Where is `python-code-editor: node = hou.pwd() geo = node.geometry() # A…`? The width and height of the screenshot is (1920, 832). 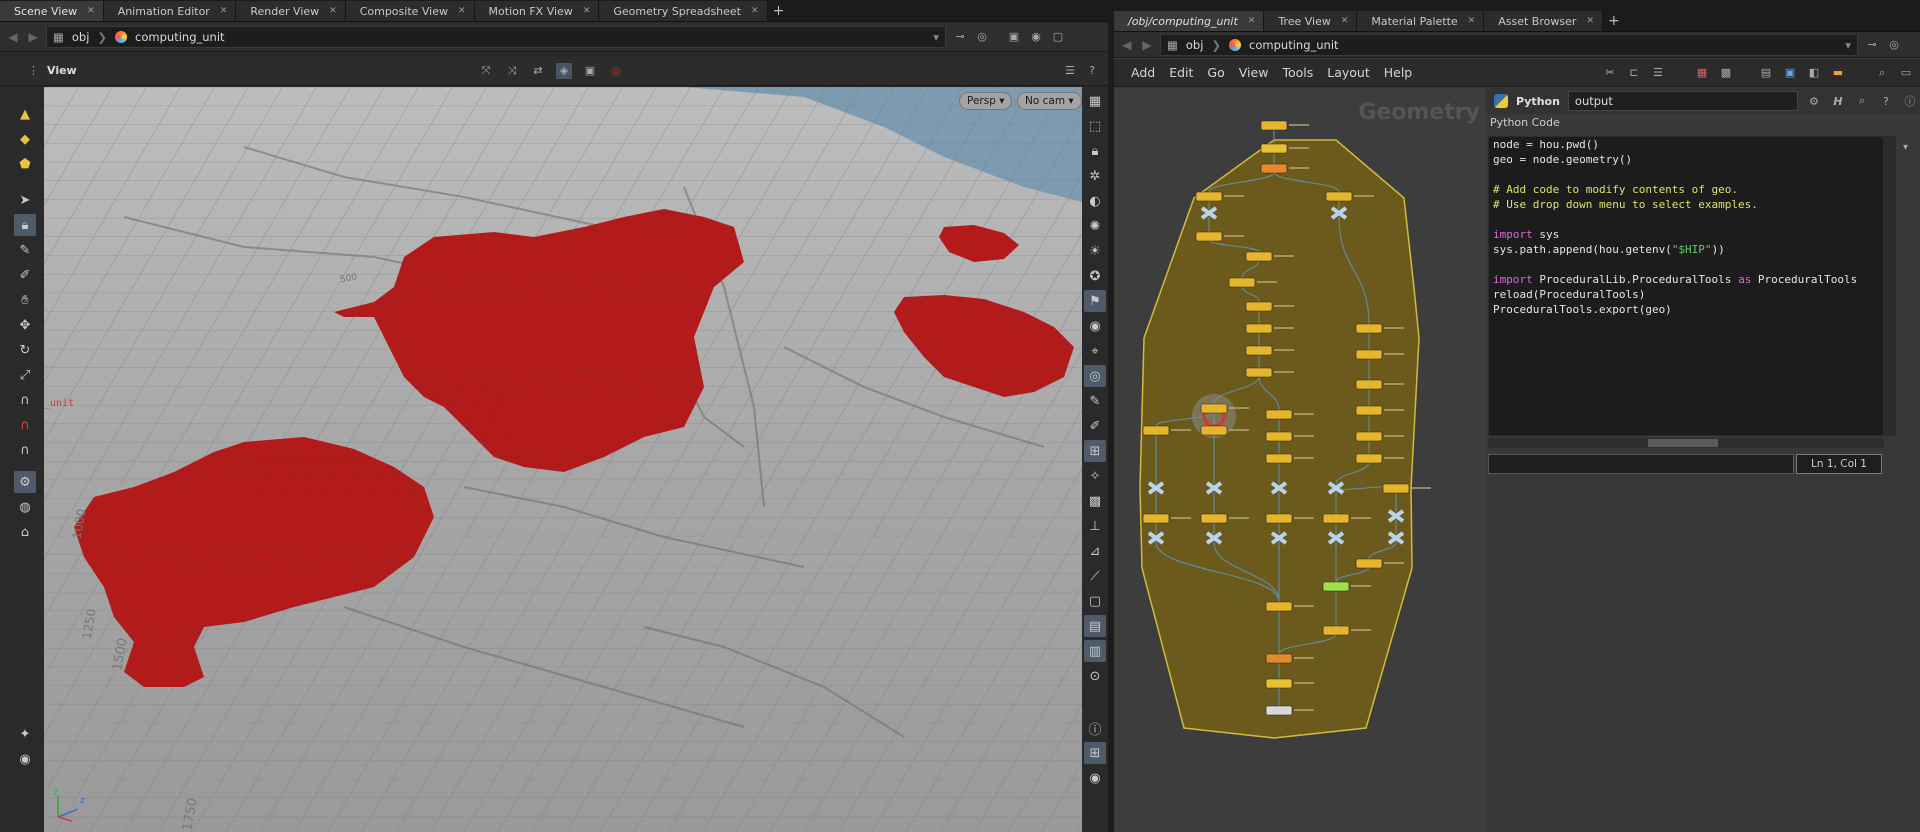 python-code-editor: node = hou.pwd() geo = node.geometry() # A… is located at coordinates (1686, 286).